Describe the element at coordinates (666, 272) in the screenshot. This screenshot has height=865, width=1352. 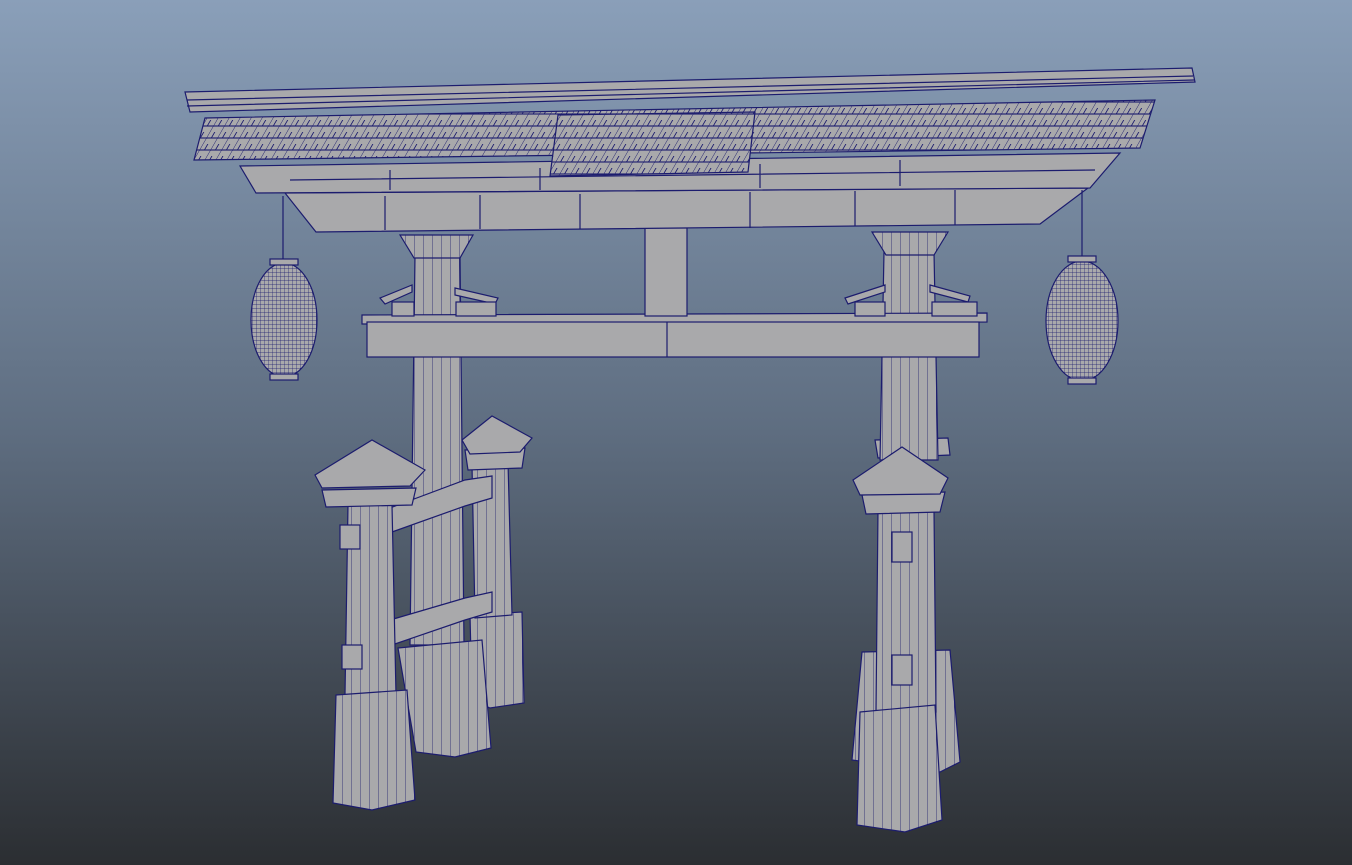
I see `gakuzuka-strut` at that location.